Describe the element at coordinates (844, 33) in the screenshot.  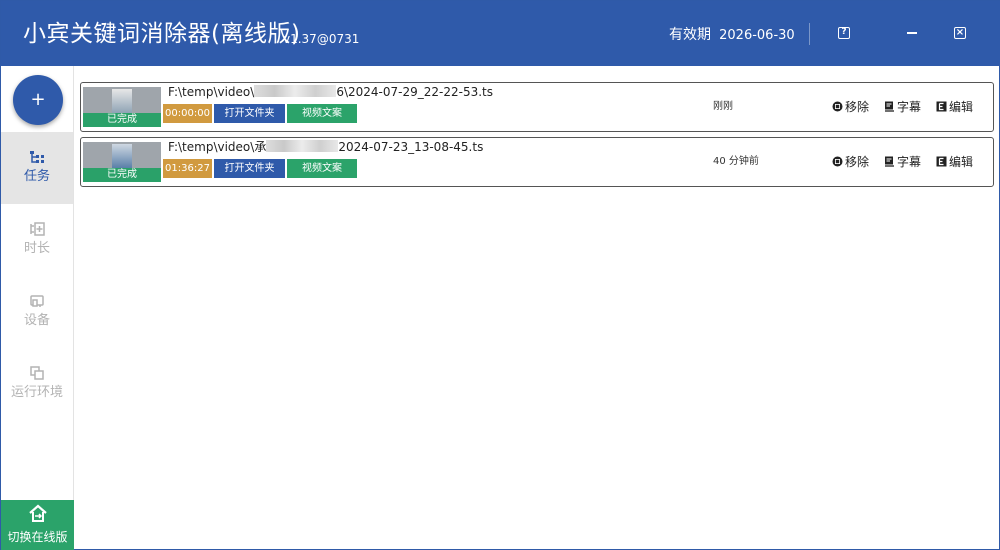
I see `help-button: ?` at that location.